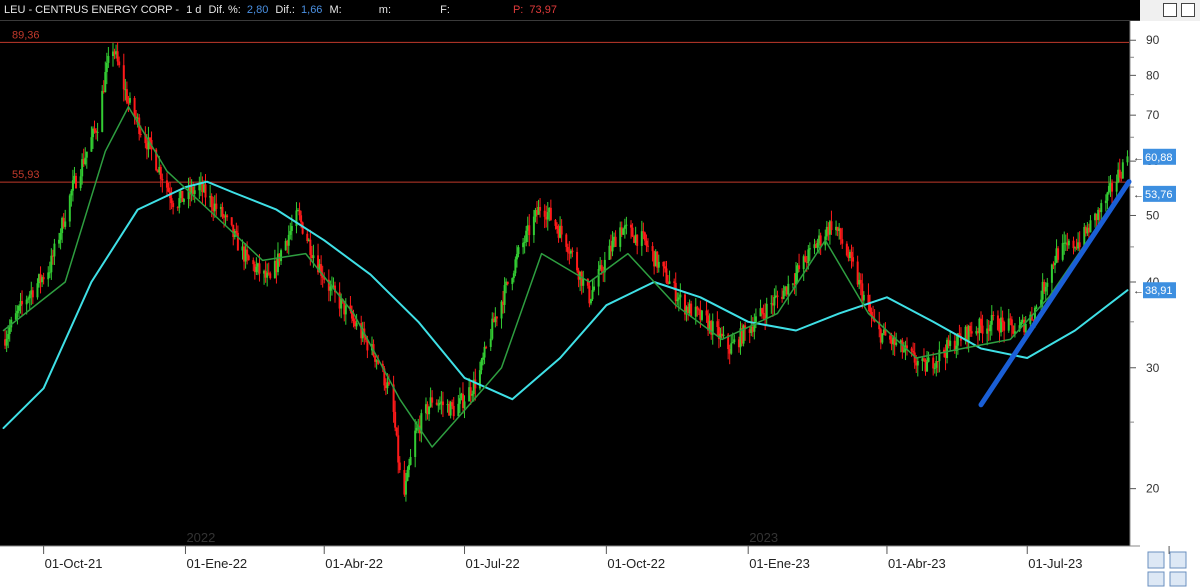  I want to click on chart-style-icon, so click(1156, 560).